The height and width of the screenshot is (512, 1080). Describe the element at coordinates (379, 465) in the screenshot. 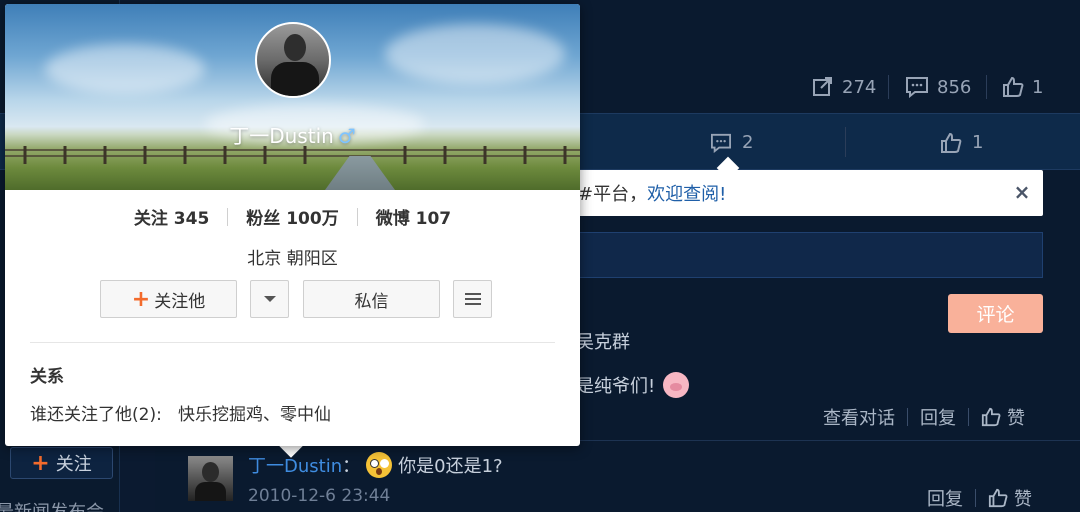

I see `surprised-emoji-icon` at that location.